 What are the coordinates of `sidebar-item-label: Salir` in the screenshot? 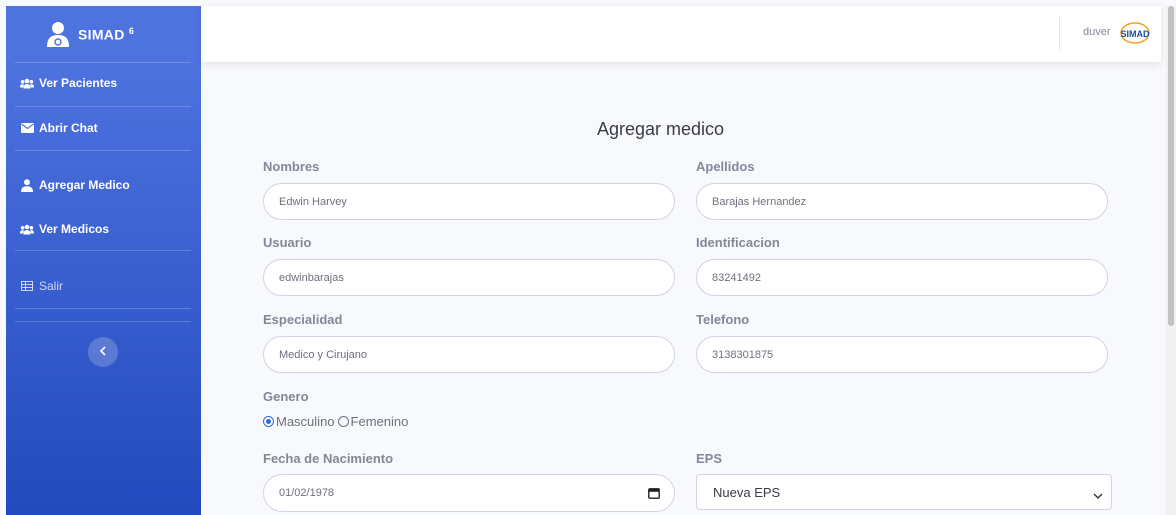 It's located at (51, 286).